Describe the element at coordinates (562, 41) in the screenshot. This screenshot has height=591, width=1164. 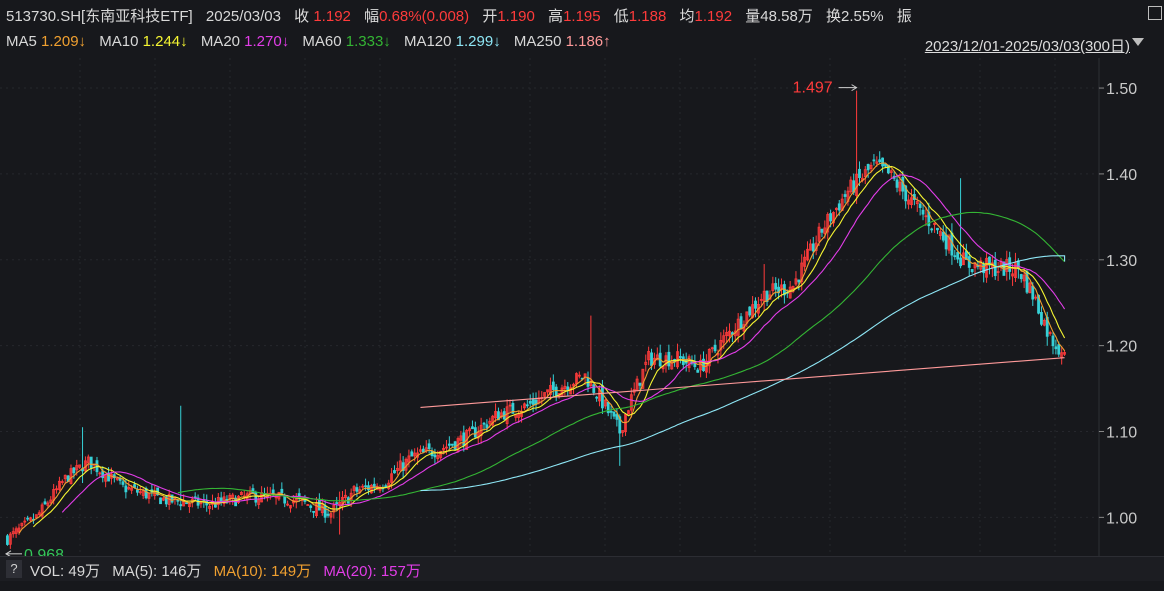
I see `ma250-legend: MA250 1.186↑` at that location.